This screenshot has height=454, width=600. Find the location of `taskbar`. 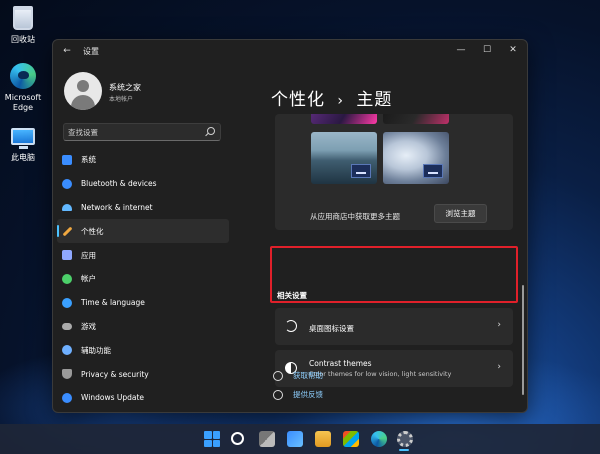

taskbar is located at coordinates (300, 439).